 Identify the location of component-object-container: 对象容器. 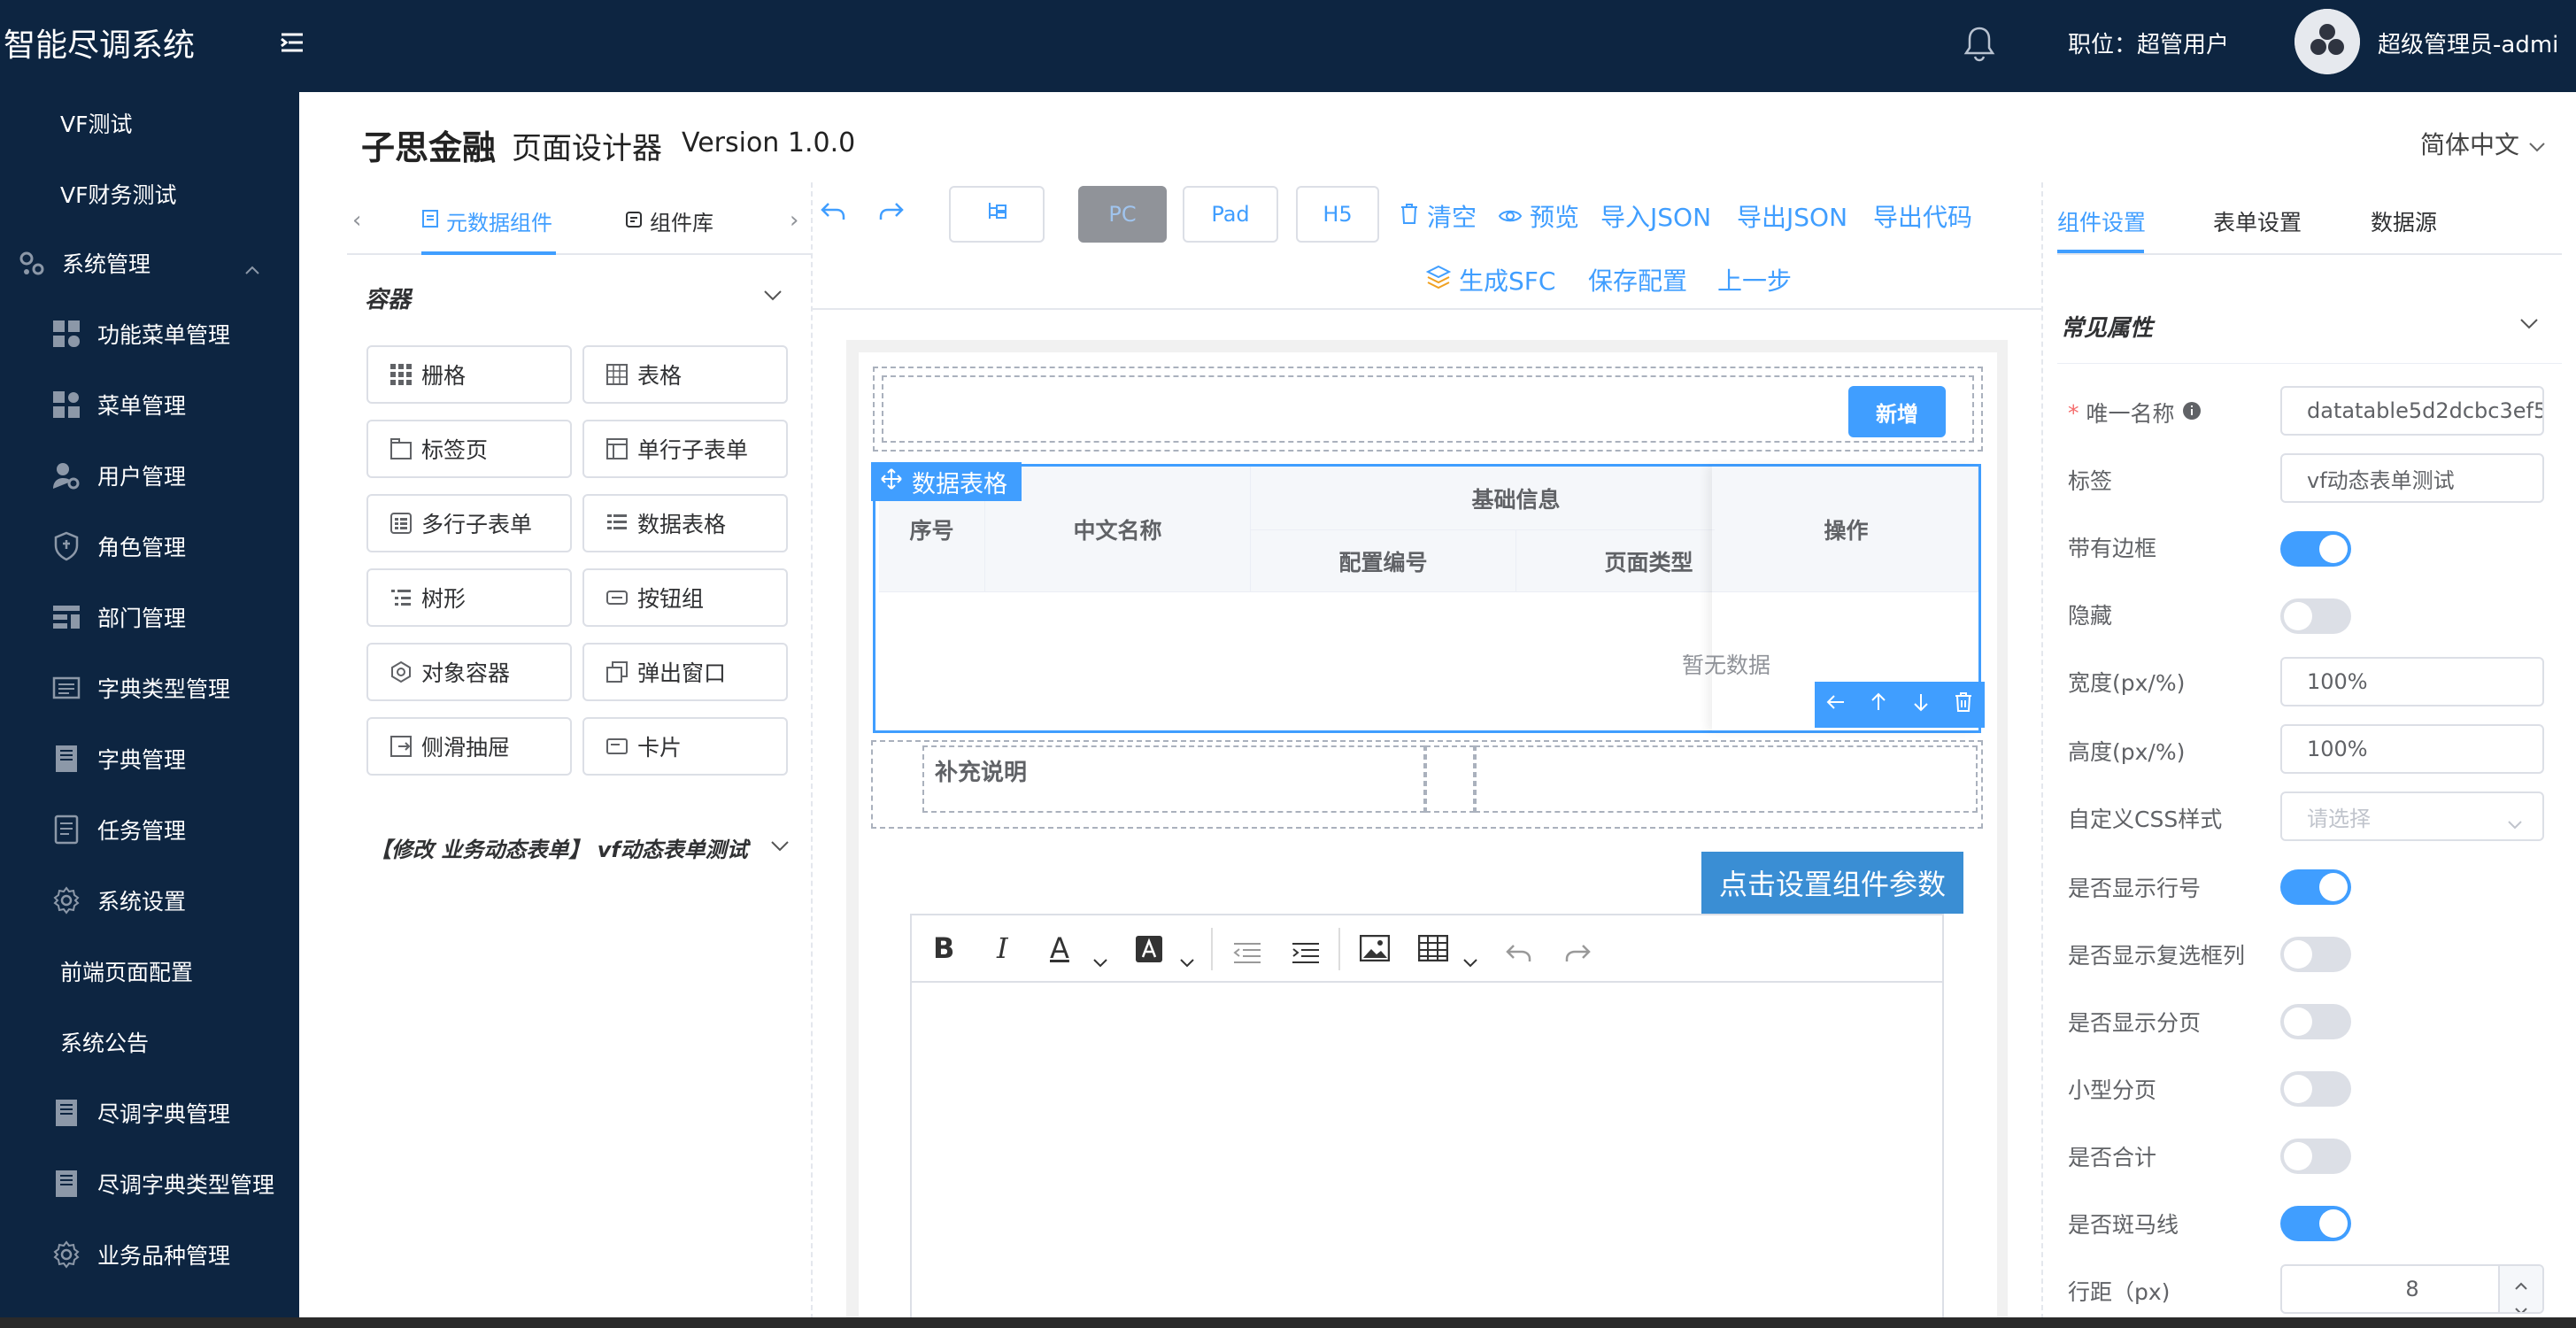
(469, 672).